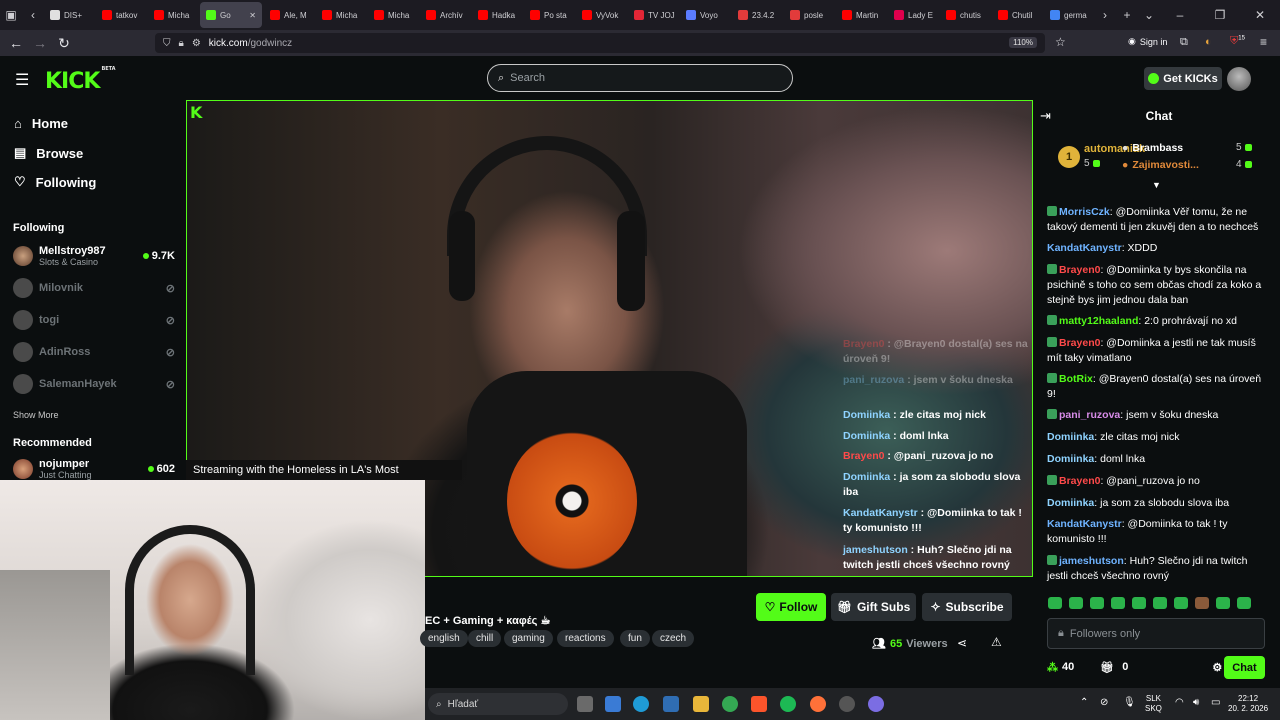  Describe the element at coordinates (231, 15) in the screenshot. I see `browser-tab: Go ✕` at that location.